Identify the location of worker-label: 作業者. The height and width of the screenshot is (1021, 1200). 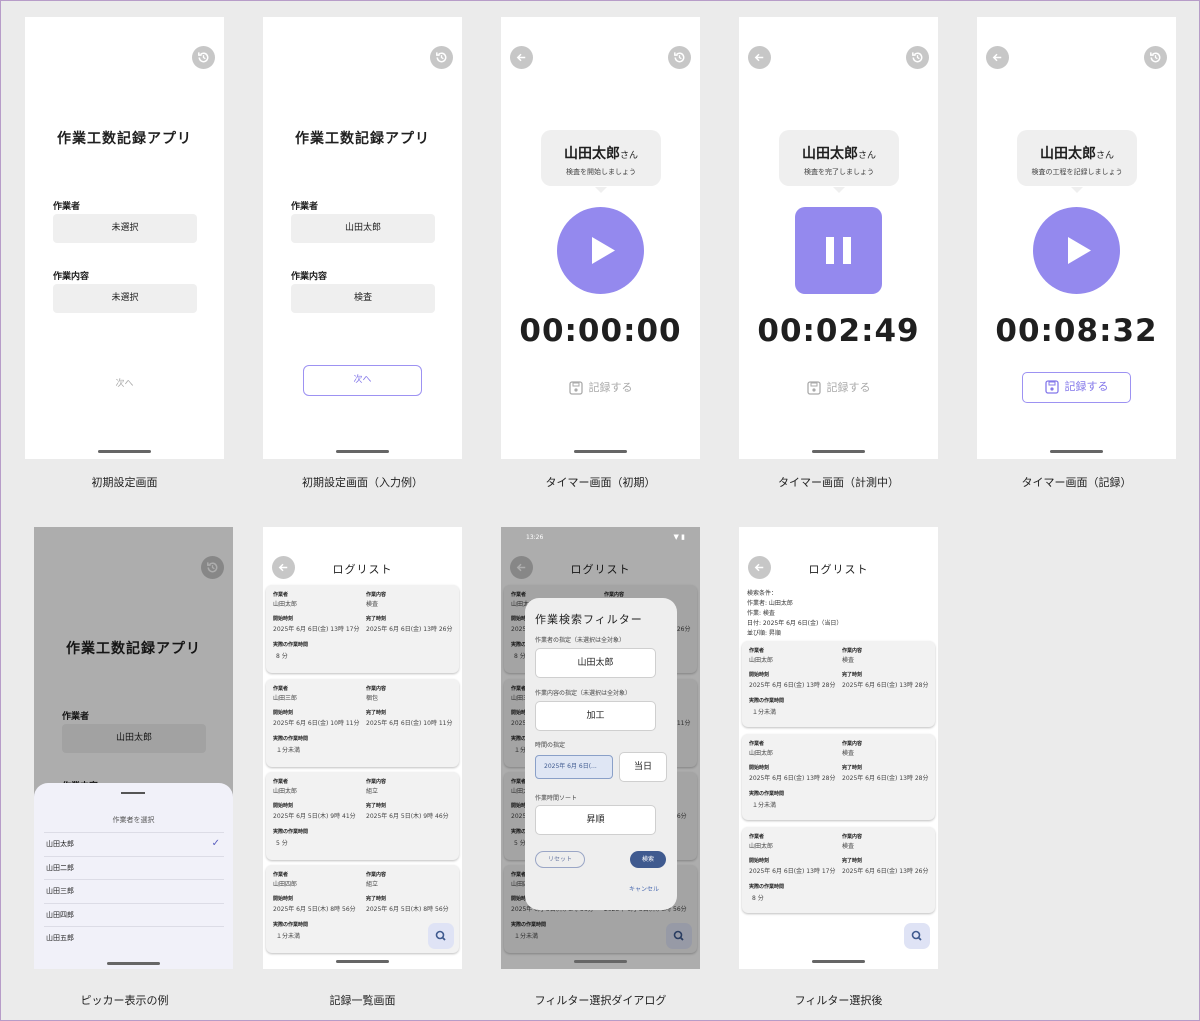
(305, 207).